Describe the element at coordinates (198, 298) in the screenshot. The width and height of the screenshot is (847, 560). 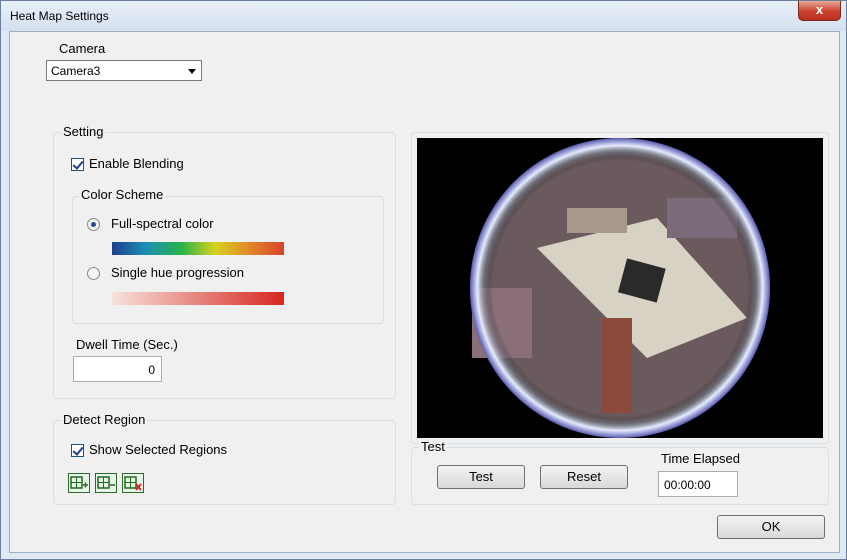
I see `single-hue-color-bar` at that location.